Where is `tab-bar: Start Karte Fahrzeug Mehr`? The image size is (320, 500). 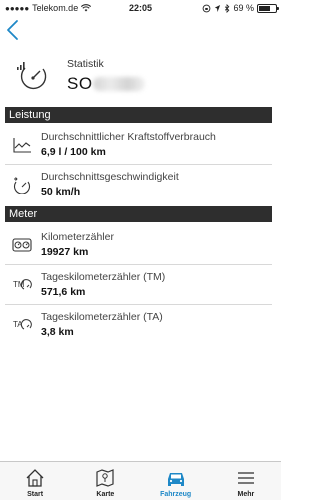
tab-bar: Start Karte Fahrzeug Mehr is located at coordinates (140, 480).